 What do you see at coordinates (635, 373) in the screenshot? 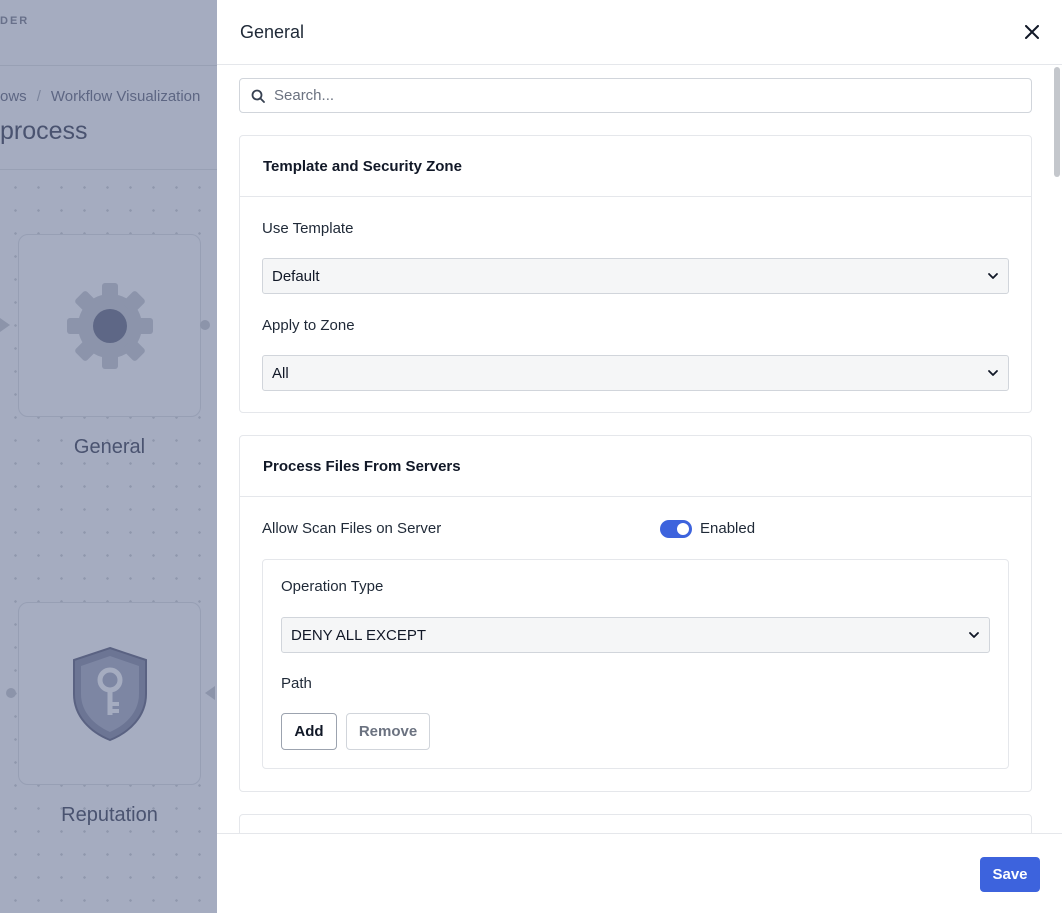
I see `apply-zone-select: All` at bounding box center [635, 373].